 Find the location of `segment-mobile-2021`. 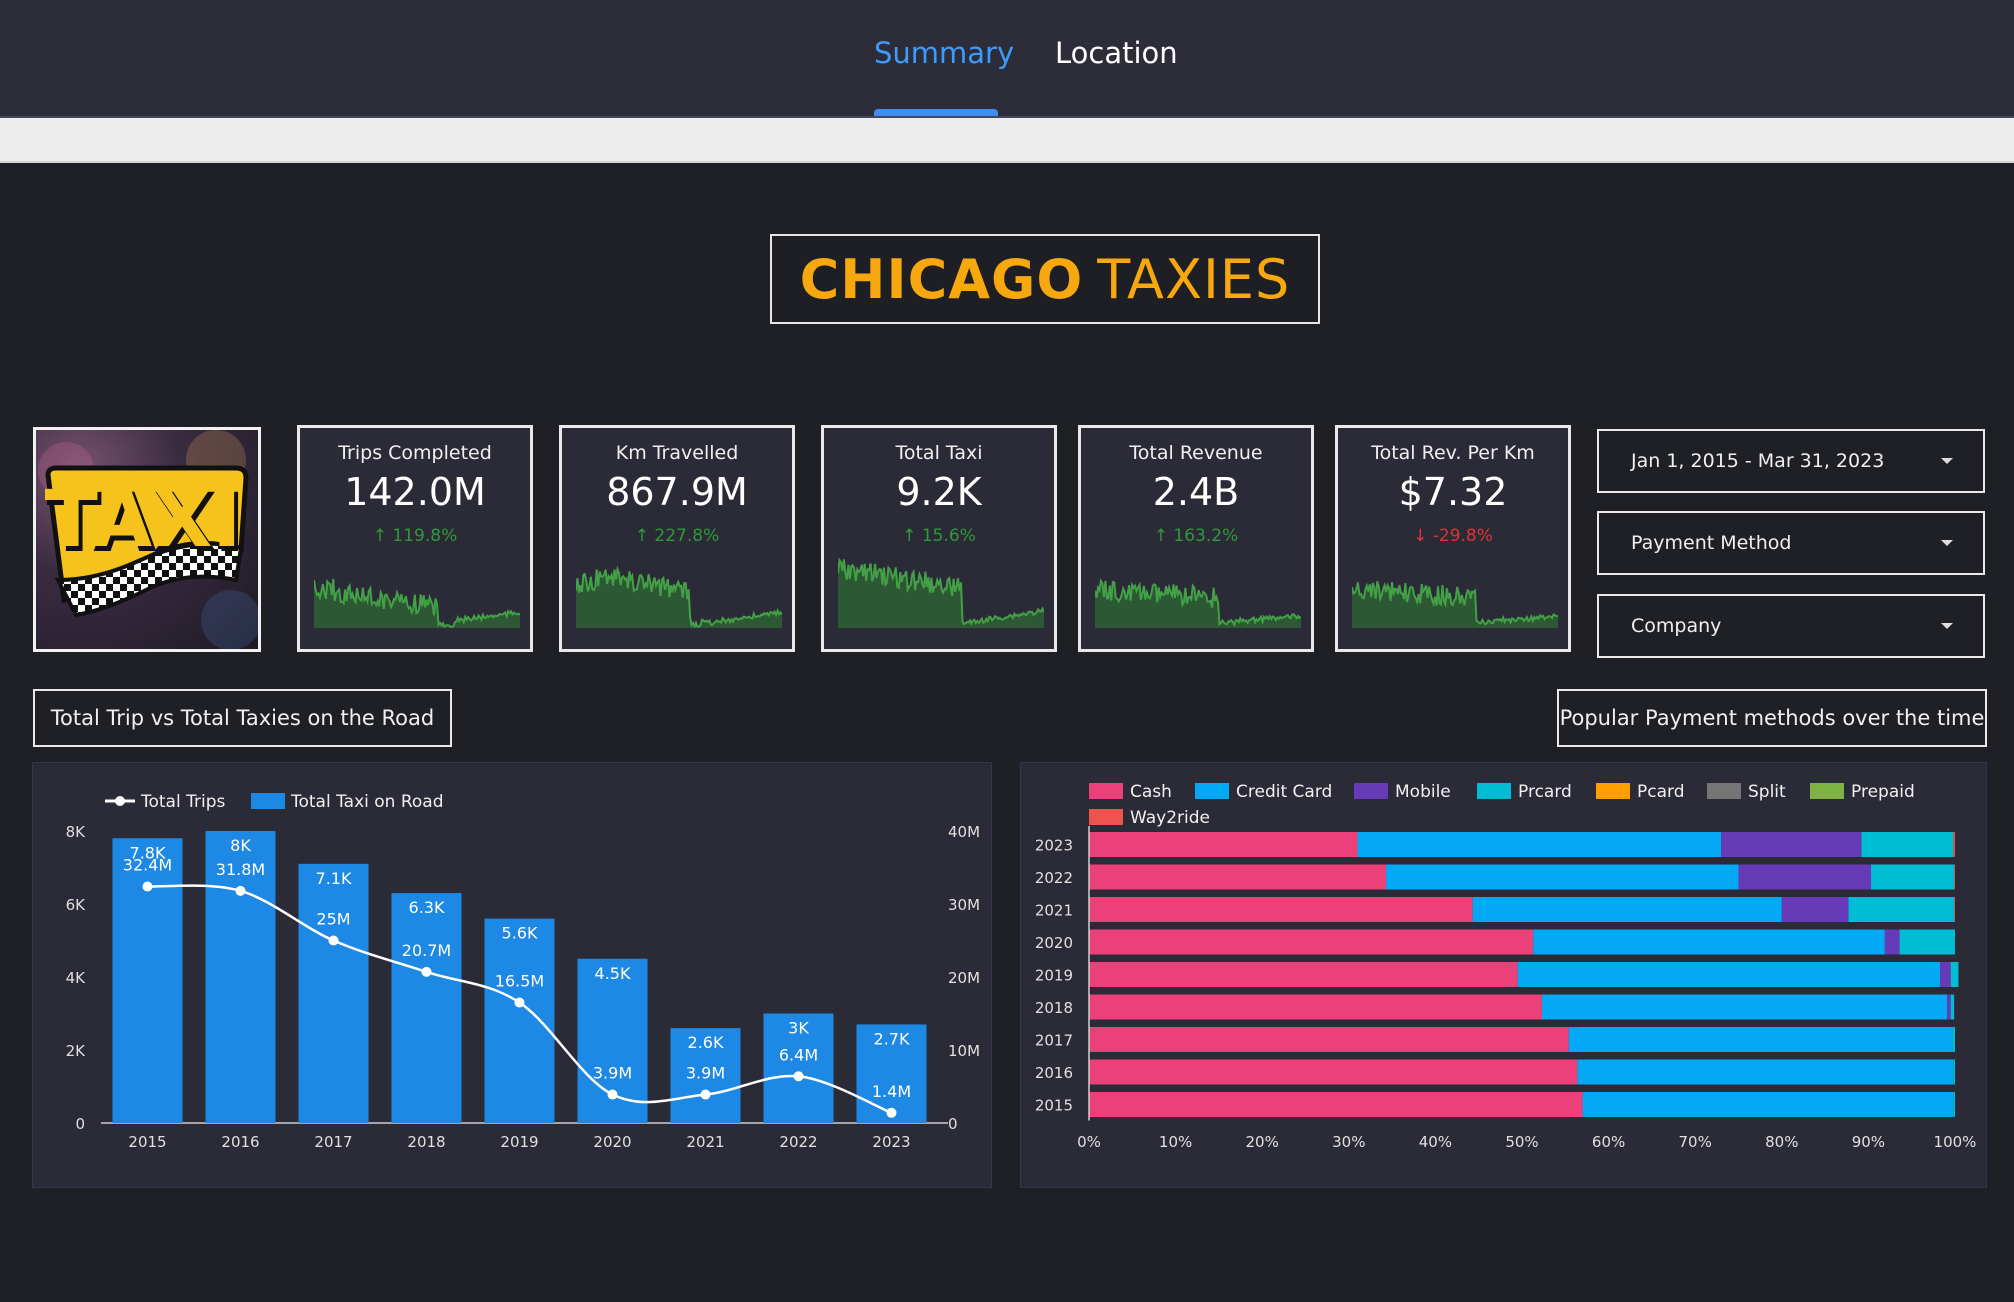

segment-mobile-2021 is located at coordinates (1815, 909).